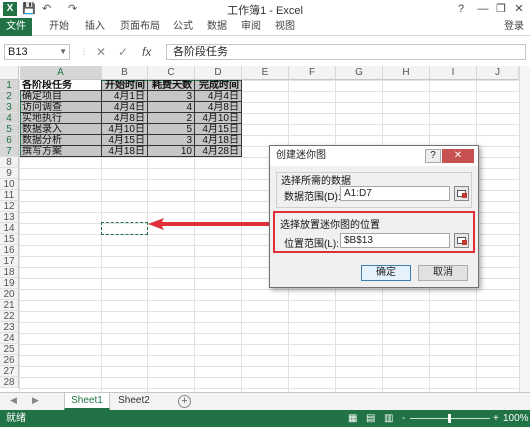  Describe the element at coordinates (312, 73) in the screenshot. I see `column-header-f: F` at that location.